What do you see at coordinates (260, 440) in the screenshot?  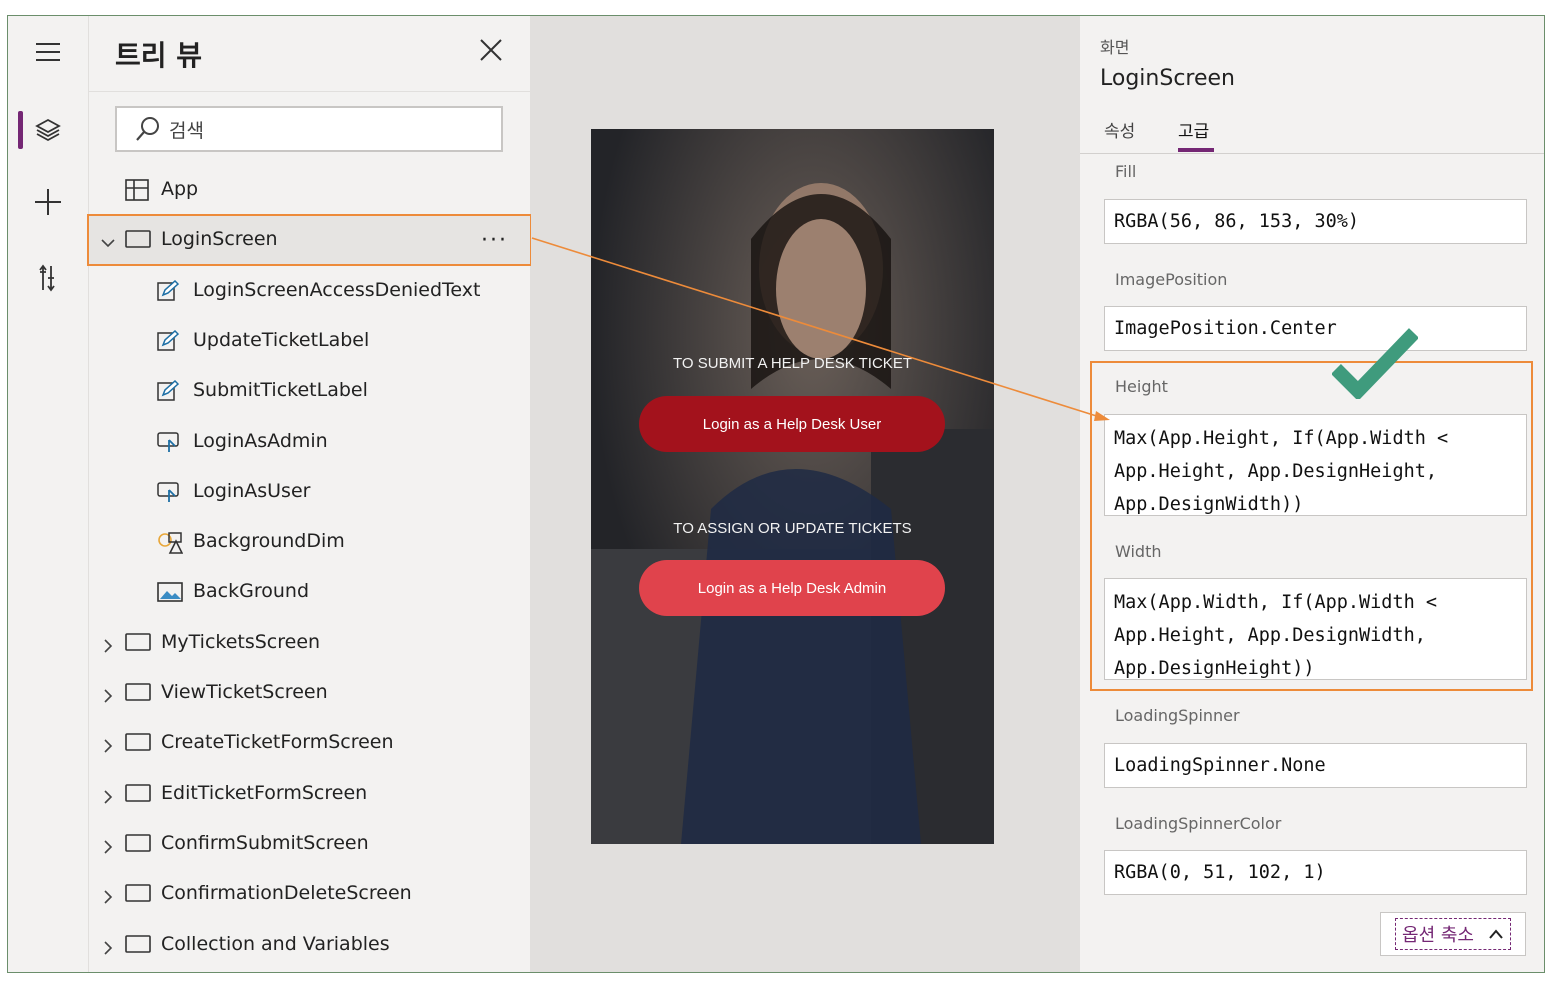 I see `tree-node-label: LoginAsAdmin` at bounding box center [260, 440].